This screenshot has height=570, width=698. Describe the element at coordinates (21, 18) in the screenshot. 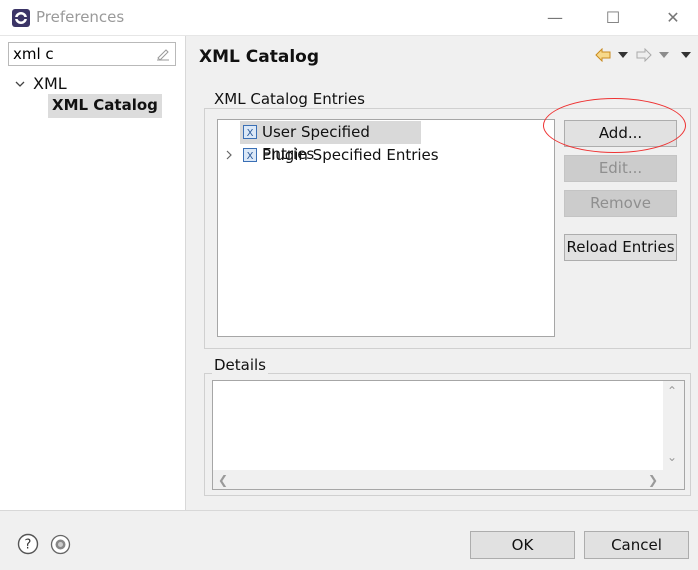

I see `eclipse-icon` at that location.